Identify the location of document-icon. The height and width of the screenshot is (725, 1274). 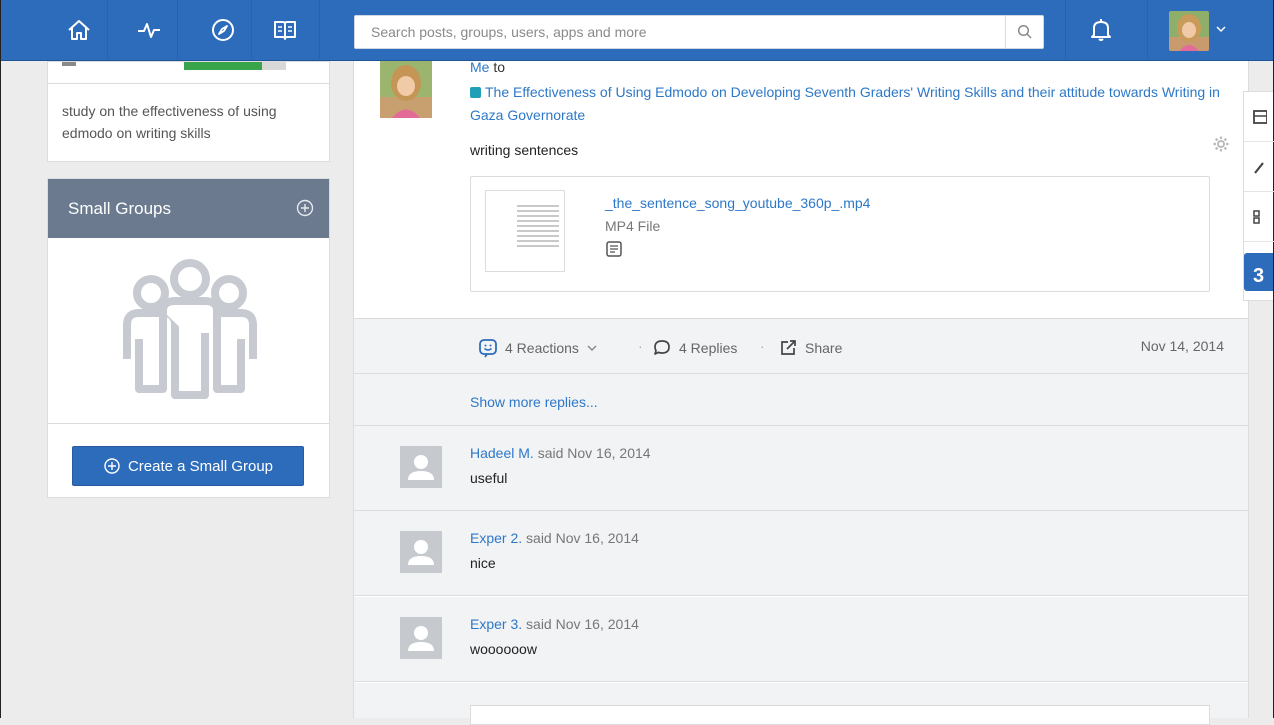
(614, 251).